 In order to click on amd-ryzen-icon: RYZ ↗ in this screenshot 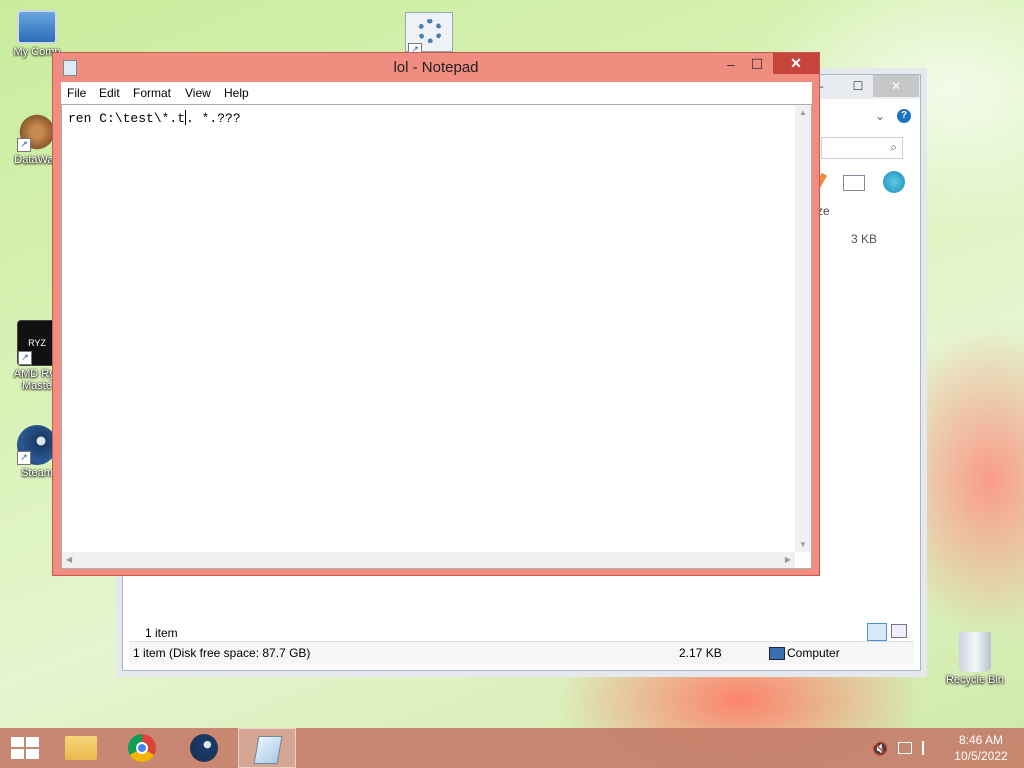, I will do `click(37, 343)`.